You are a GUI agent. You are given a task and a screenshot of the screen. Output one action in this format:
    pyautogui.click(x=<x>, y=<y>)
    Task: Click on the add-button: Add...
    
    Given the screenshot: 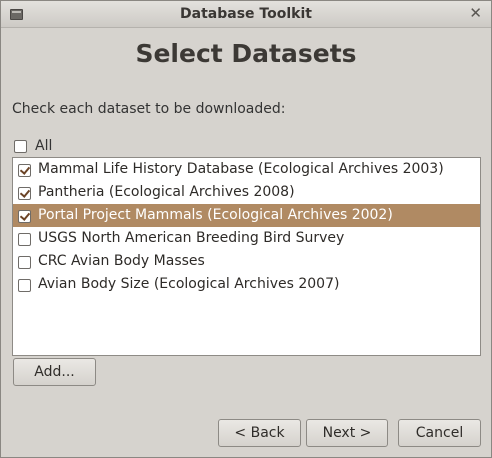 What is the action you would take?
    pyautogui.click(x=54, y=372)
    